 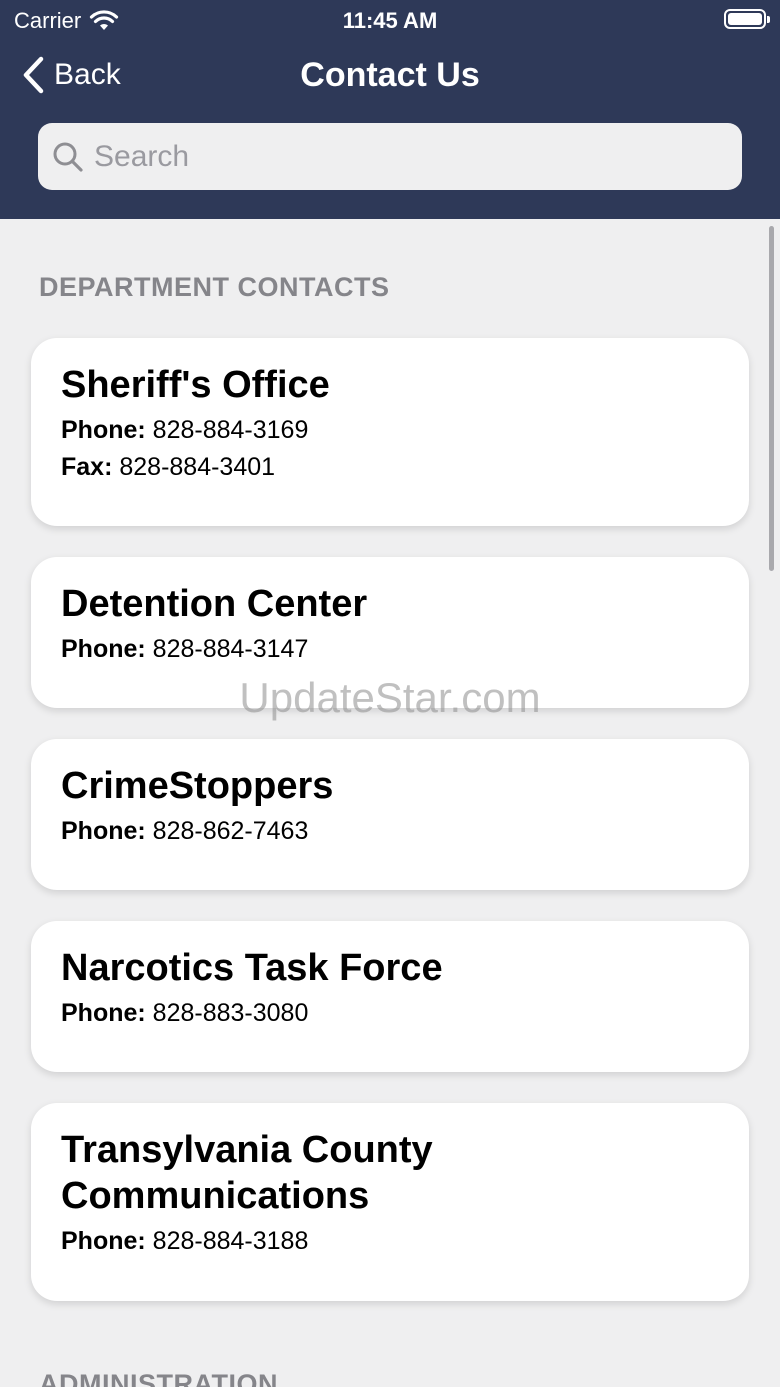 What do you see at coordinates (390, 649) in the screenshot?
I see `contact-phone: Phone: 828-884-3147` at bounding box center [390, 649].